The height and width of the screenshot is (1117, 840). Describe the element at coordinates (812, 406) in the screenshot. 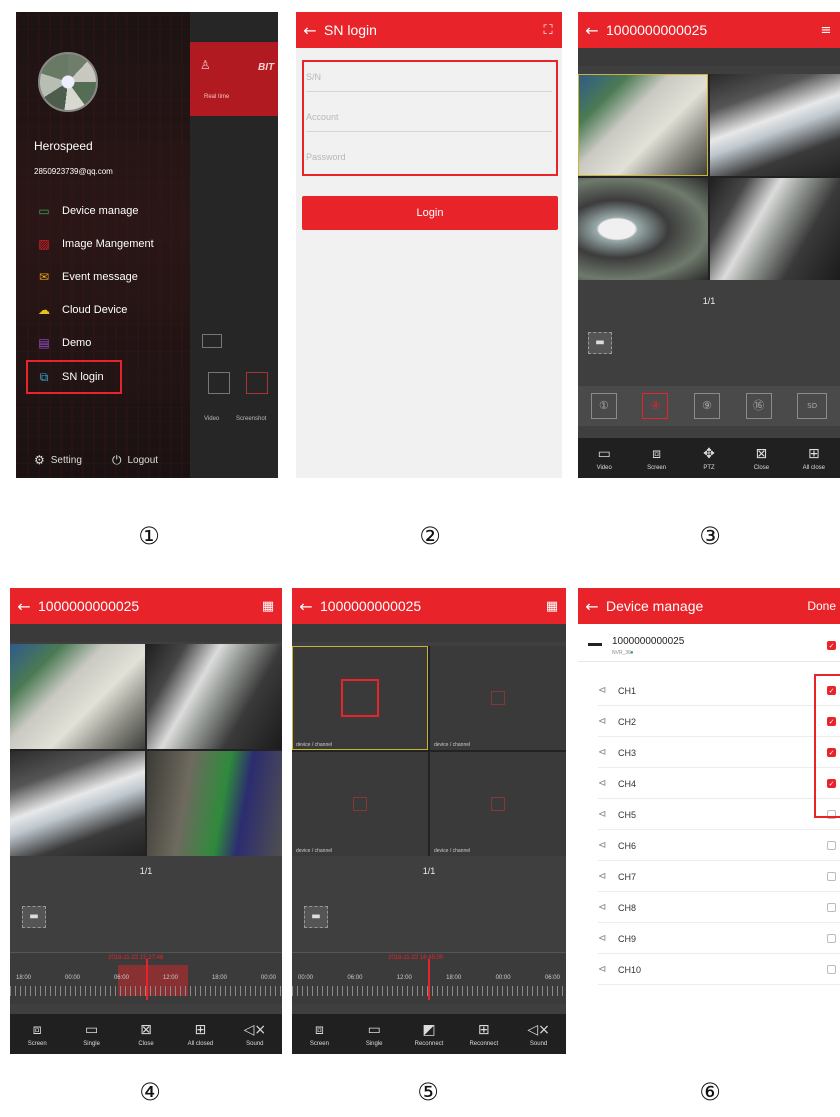

I see `sd-button: SD` at that location.